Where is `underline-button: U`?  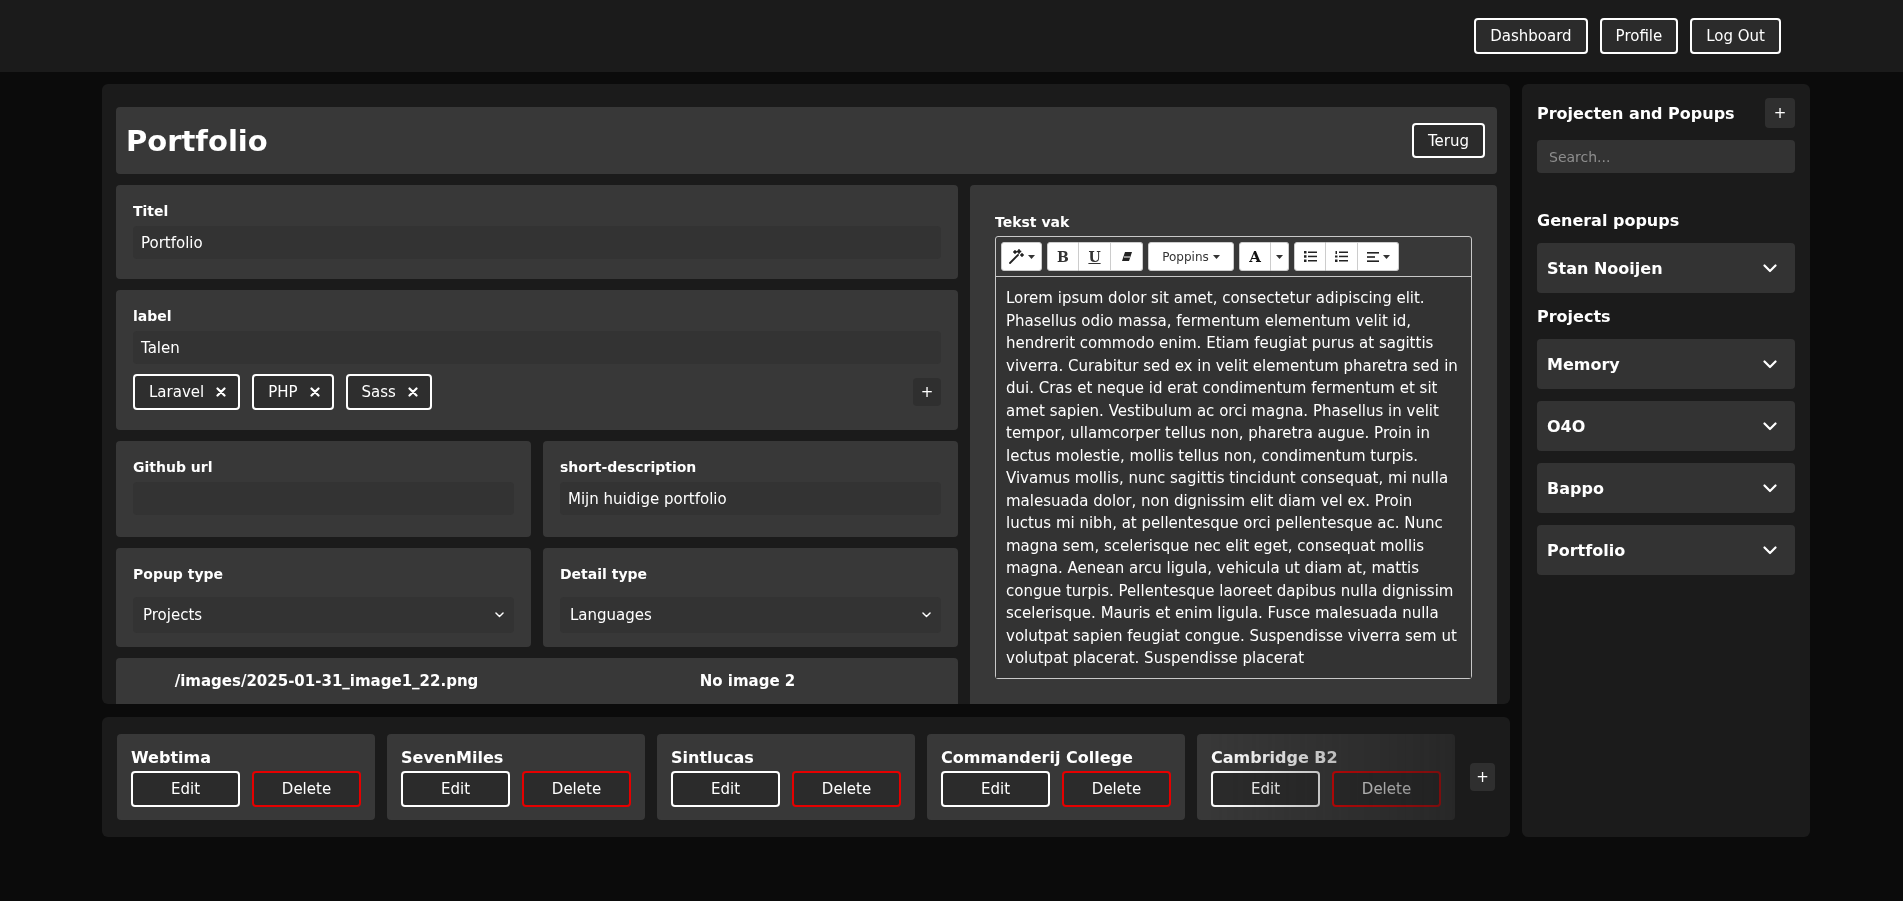 underline-button: U is located at coordinates (1095, 256).